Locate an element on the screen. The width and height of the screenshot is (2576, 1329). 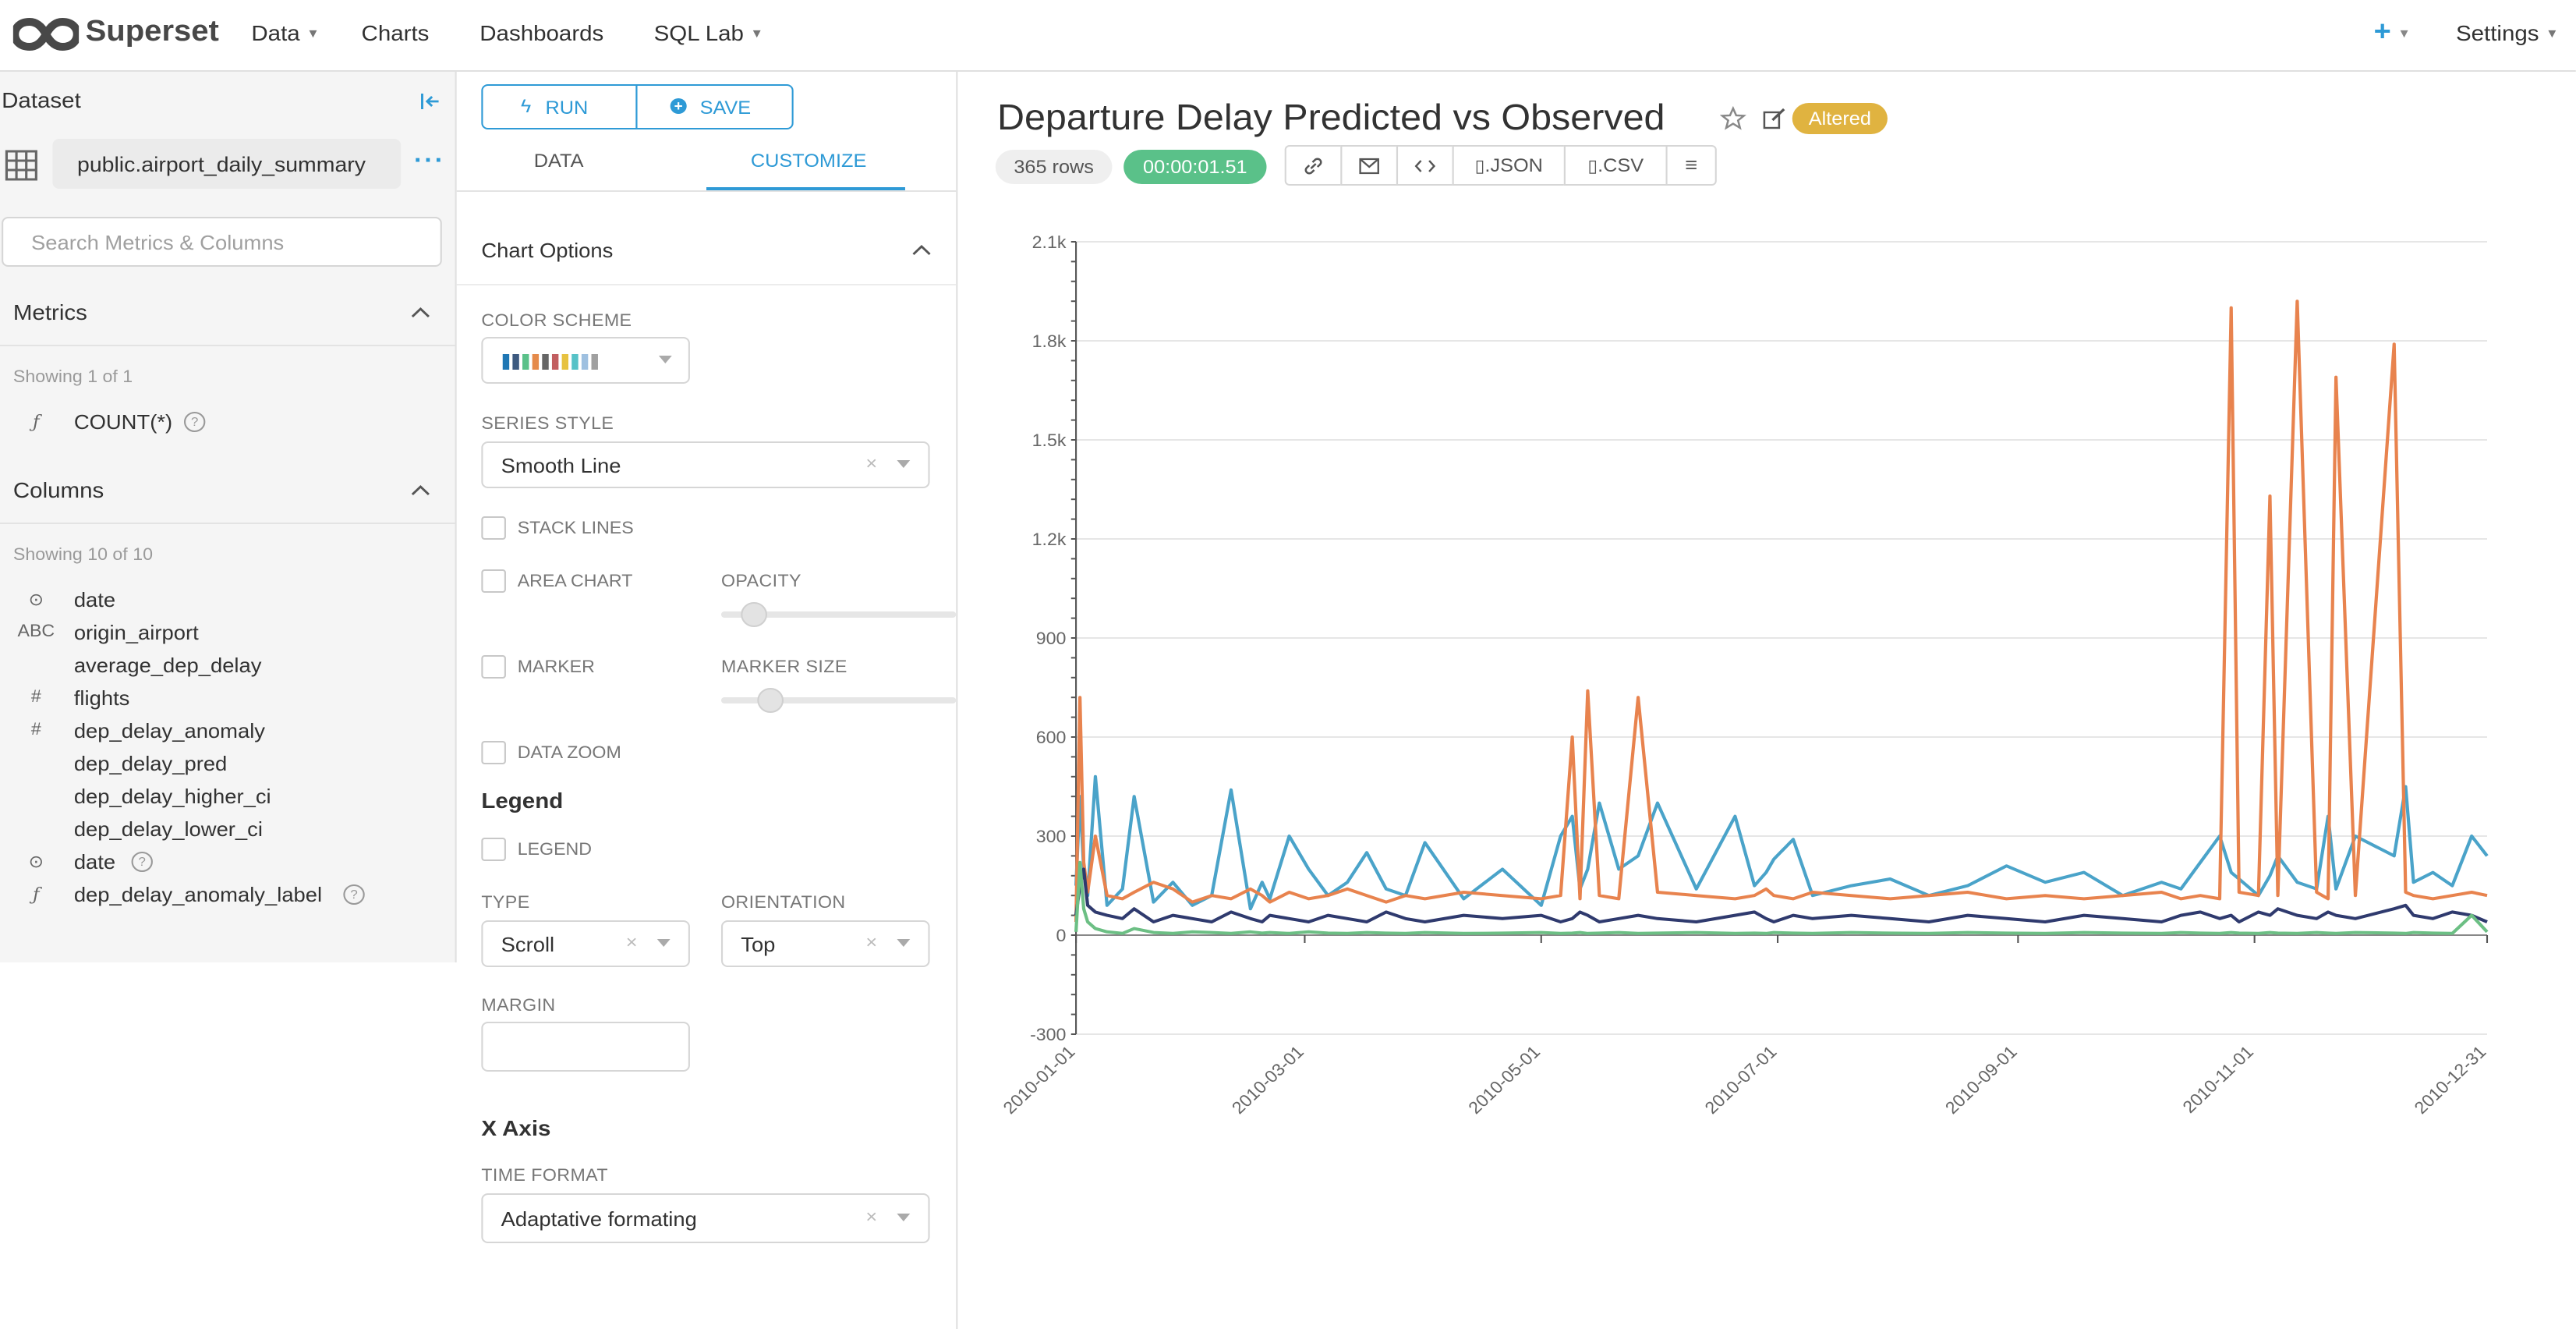
legend-type-select: Scroll × is located at coordinates (585, 944).